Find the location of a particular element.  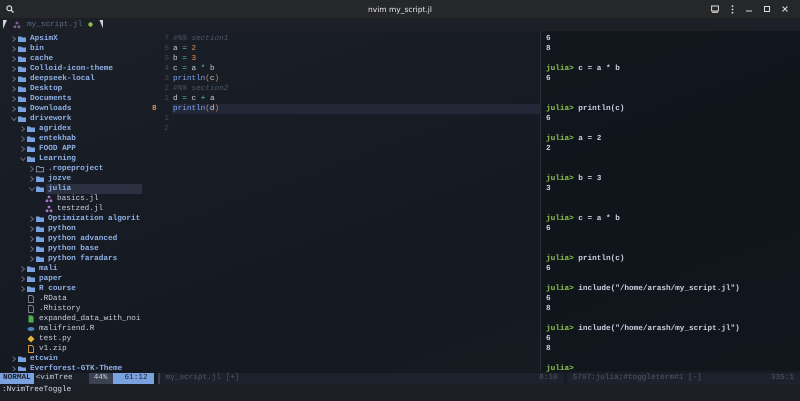

menu-icon is located at coordinates (732, 9).